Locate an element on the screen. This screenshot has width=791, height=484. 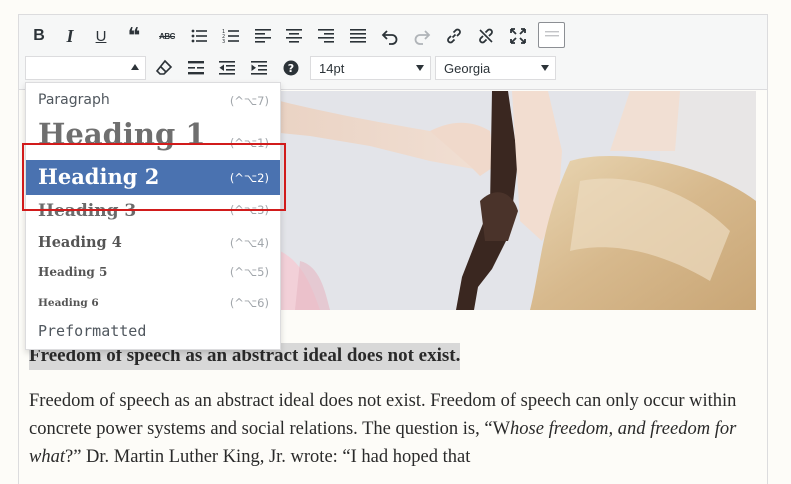
menu-item-paragraph: Paragraph (^⌥7) is located at coordinates (153, 102).